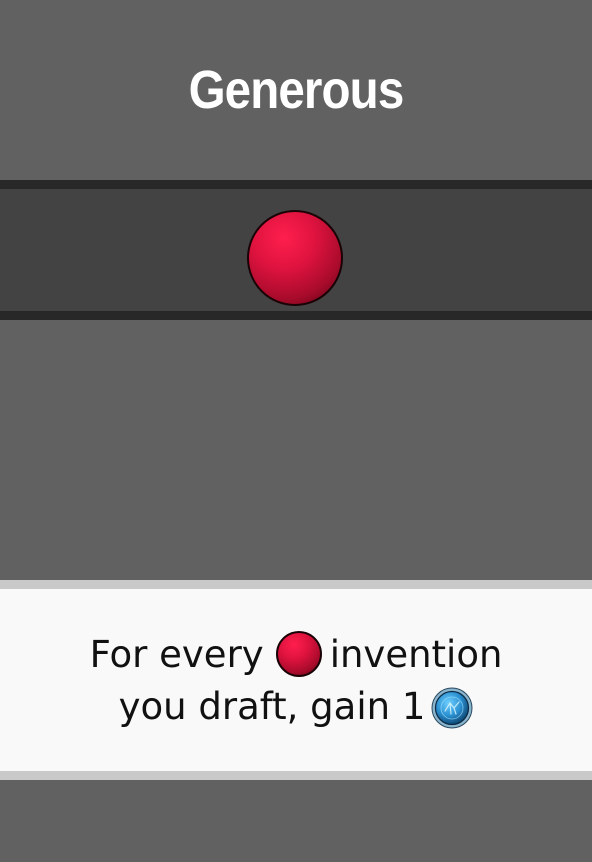 This screenshot has width=592, height=862. What do you see at coordinates (296, 90) in the screenshot?
I see `card-title: Generous` at bounding box center [296, 90].